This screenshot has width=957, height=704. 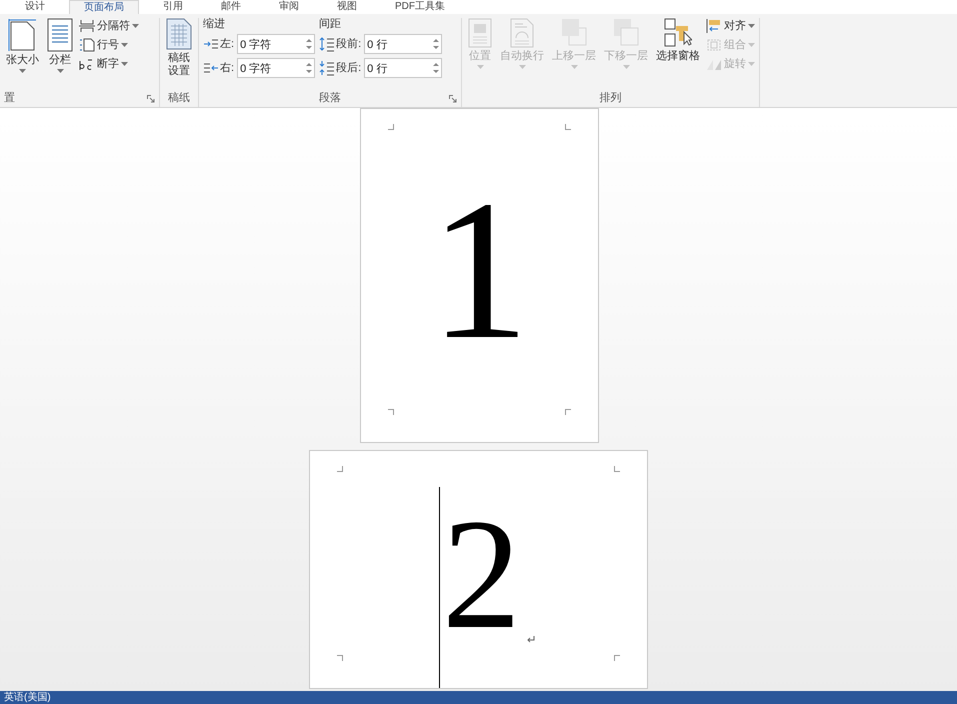 What do you see at coordinates (678, 33) in the screenshot?
I see `selection-pane-icon` at bounding box center [678, 33].